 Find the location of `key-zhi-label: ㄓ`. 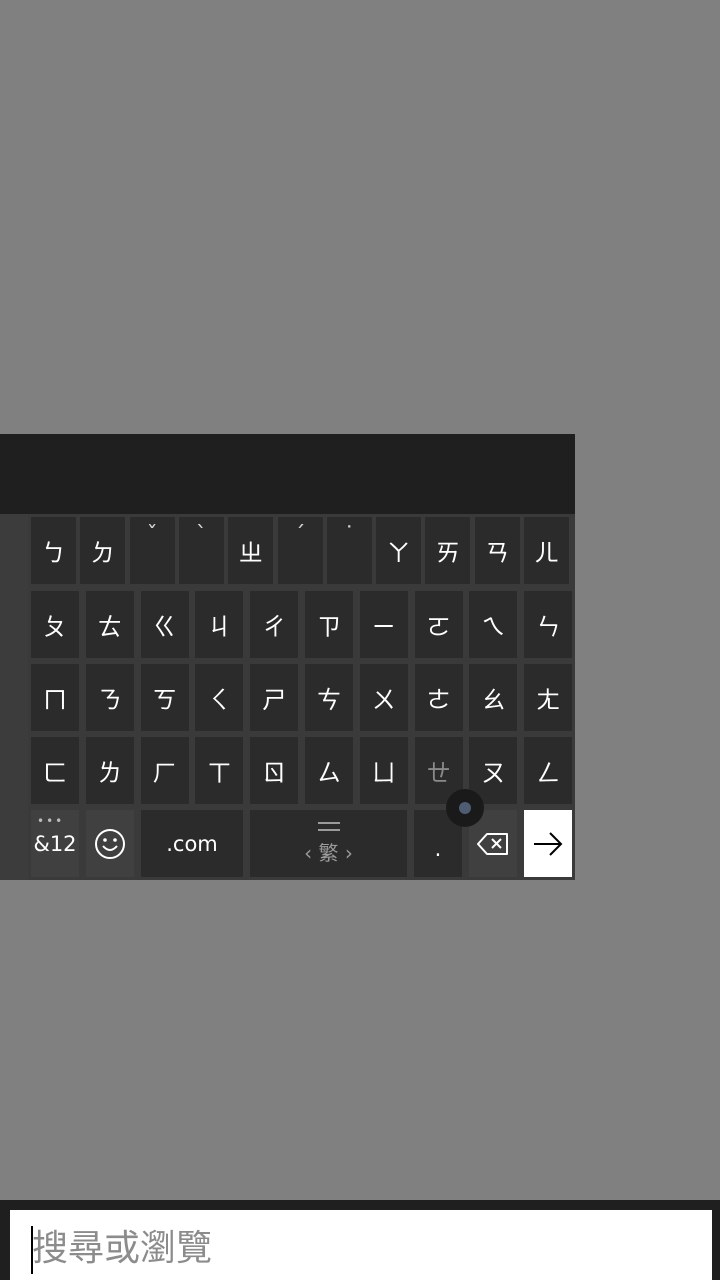

key-zhi-label: ㄓ is located at coordinates (250, 553).